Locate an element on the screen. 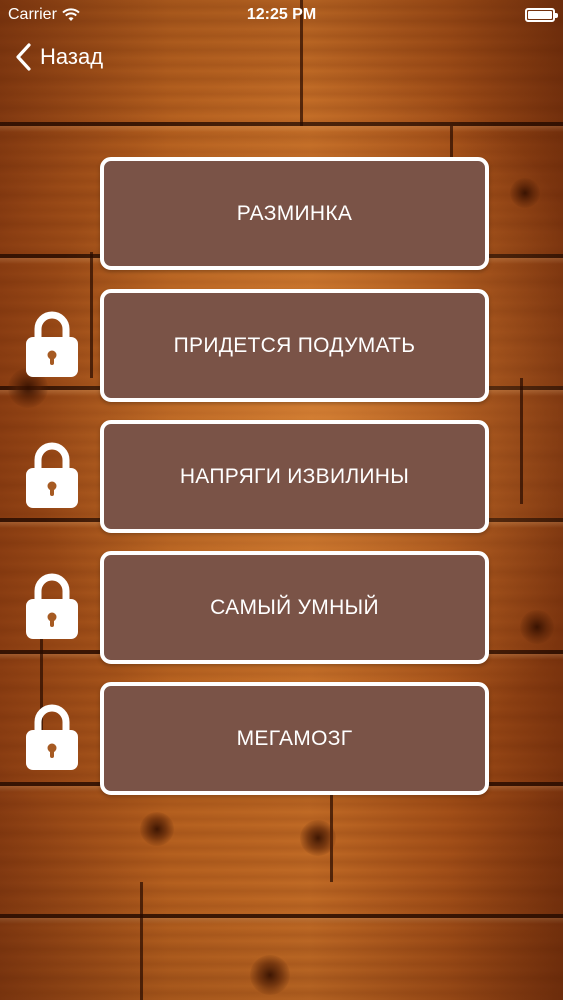 This screenshot has width=563, height=1000. level-label: МЕГАМОЗГ is located at coordinates (294, 738).